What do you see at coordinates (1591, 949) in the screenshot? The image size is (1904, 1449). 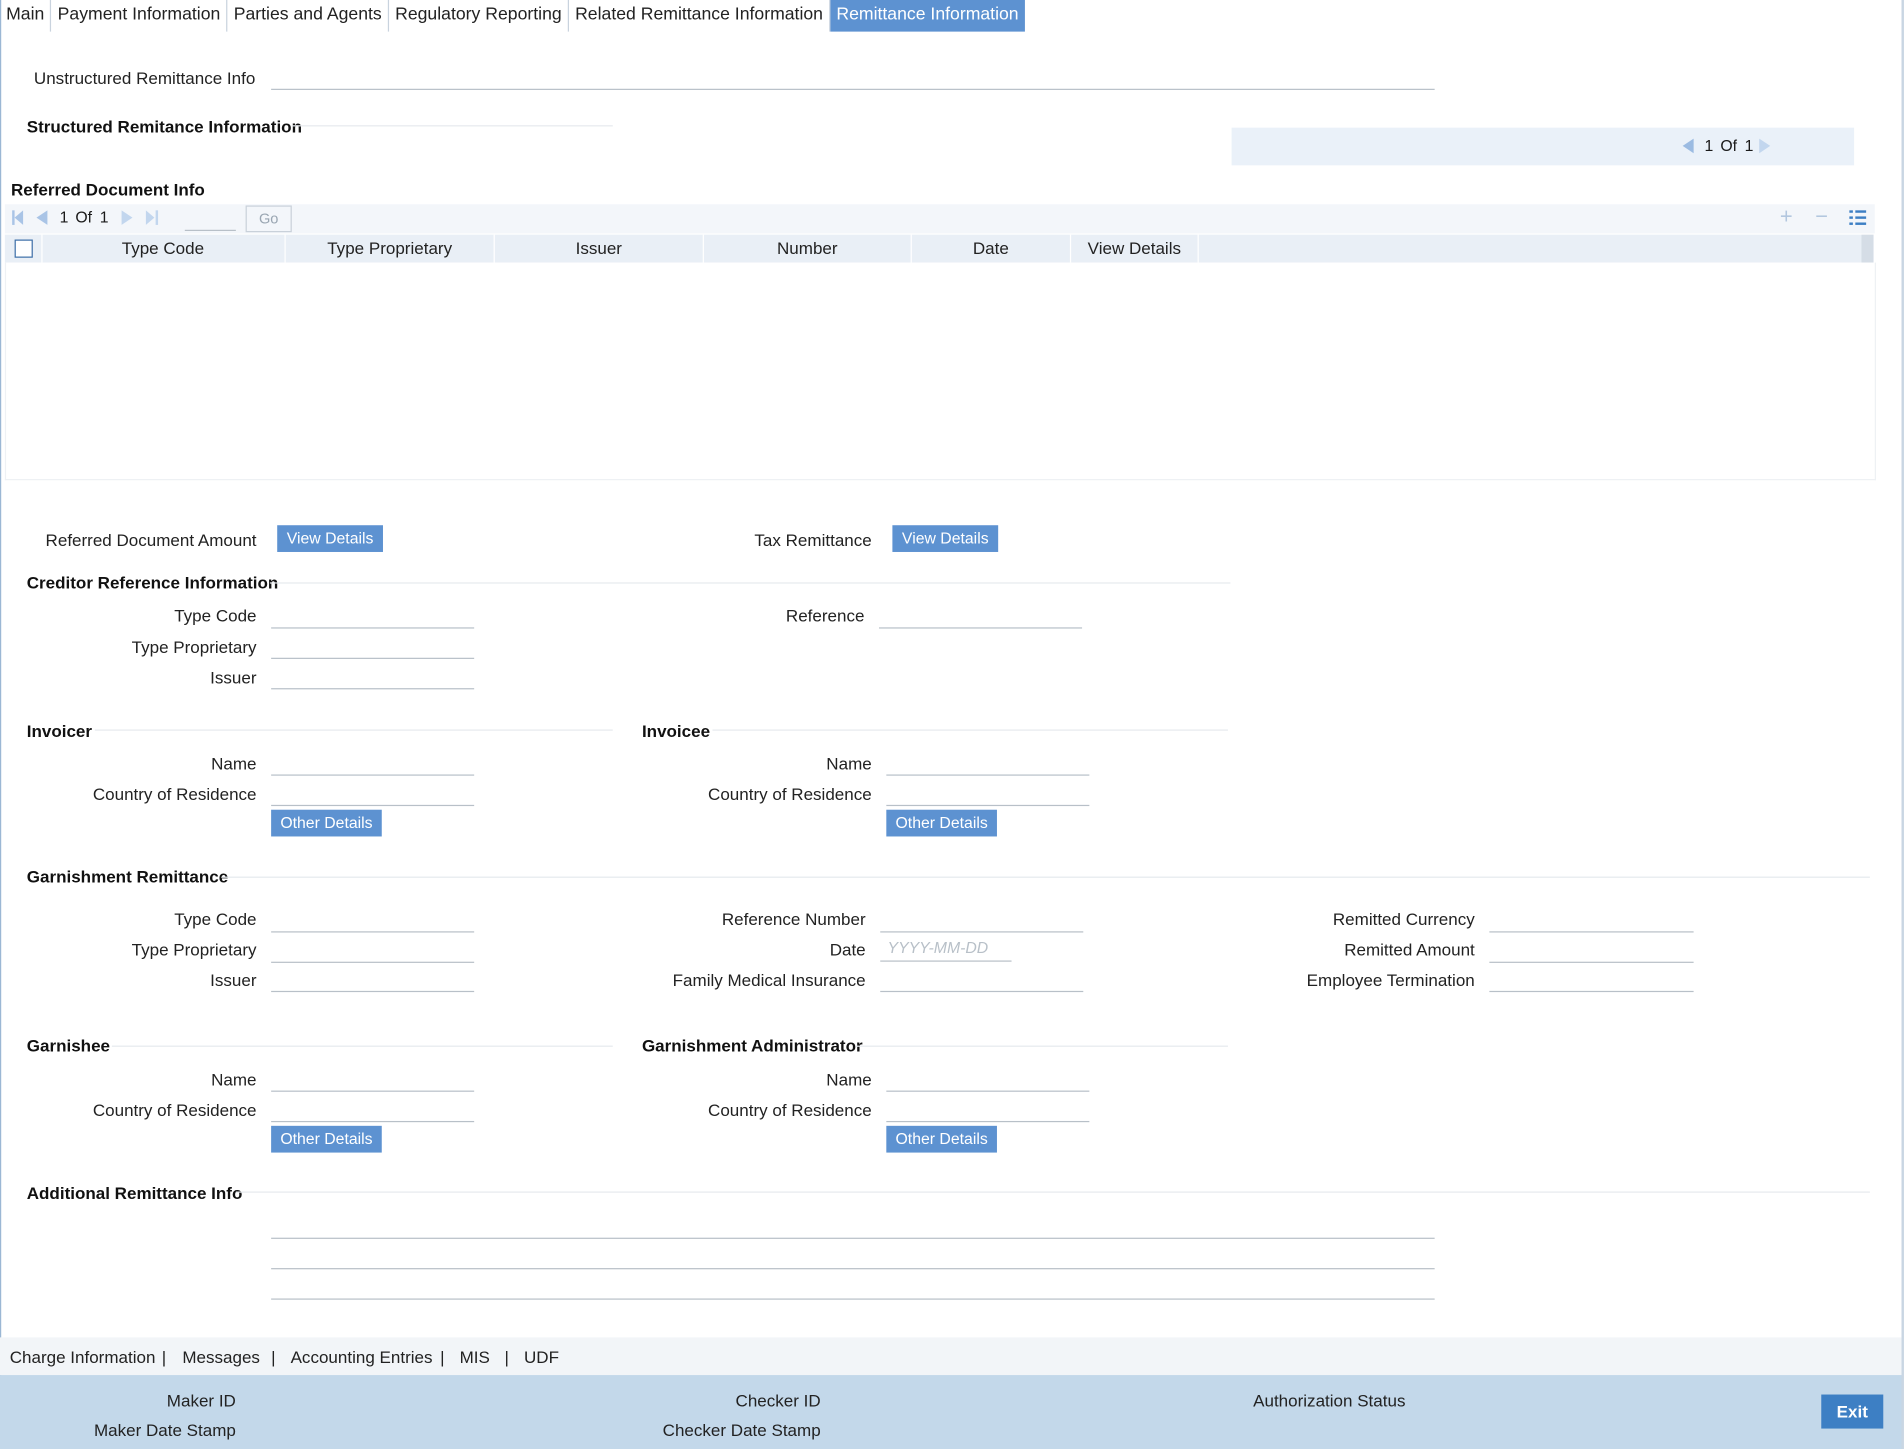 I see `remitted-amount-input` at bounding box center [1591, 949].